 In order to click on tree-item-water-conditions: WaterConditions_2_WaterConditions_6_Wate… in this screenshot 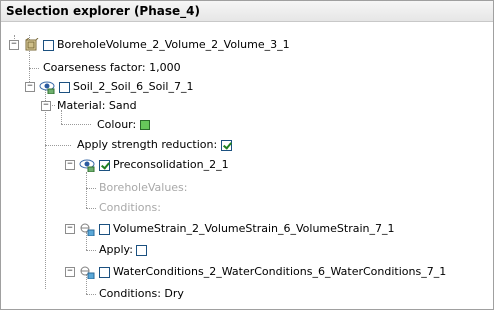, I will do `click(262, 272)`.